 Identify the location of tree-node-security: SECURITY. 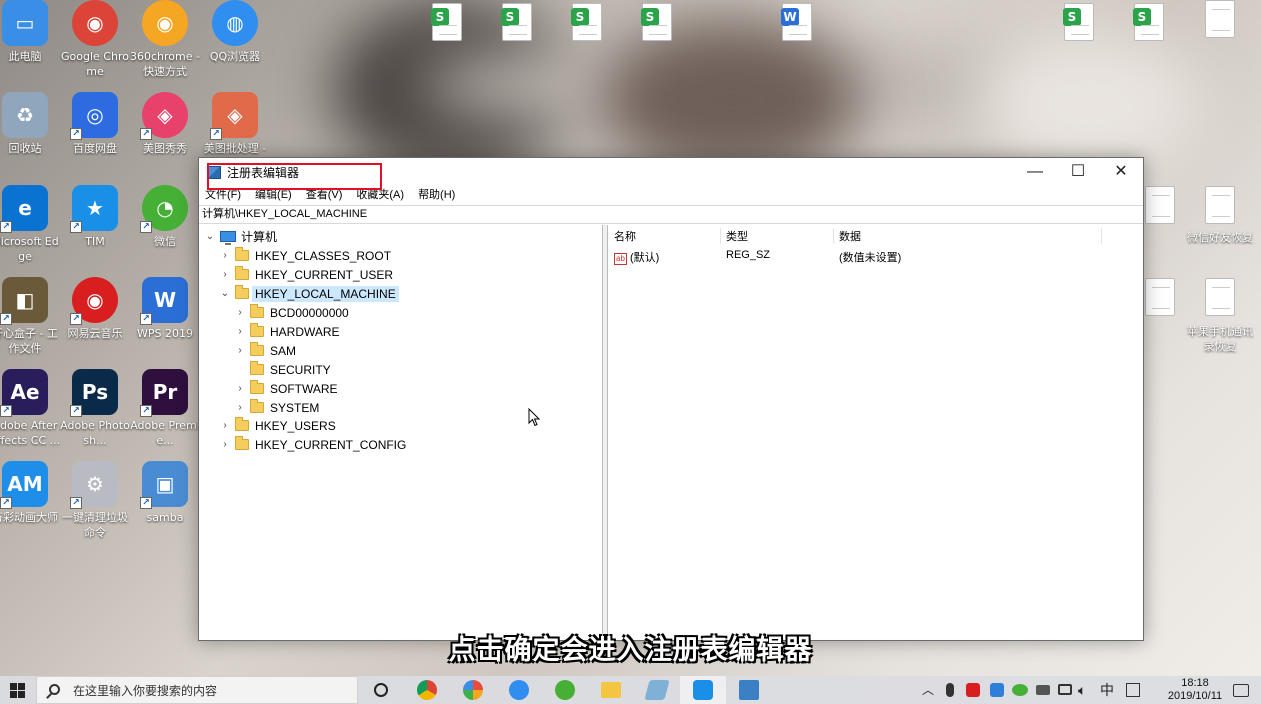
(282, 369).